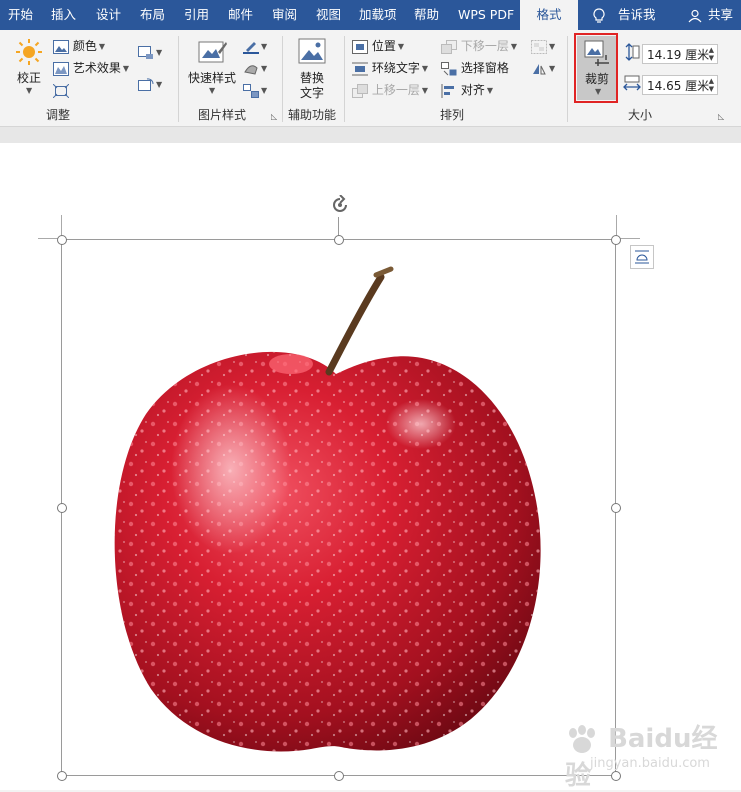 The height and width of the screenshot is (792, 741). What do you see at coordinates (447, 90) in the screenshot?
I see `align-icon` at bounding box center [447, 90].